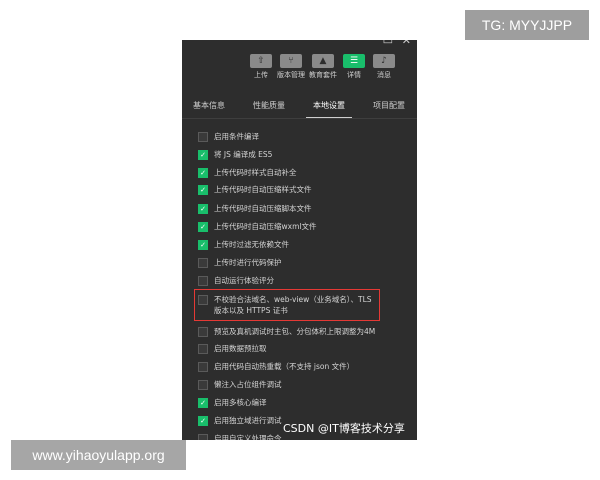 Image resolution: width=600 pixels, height=480 pixels. I want to click on setting-row: 懒注入占位组件调试, so click(240, 386).